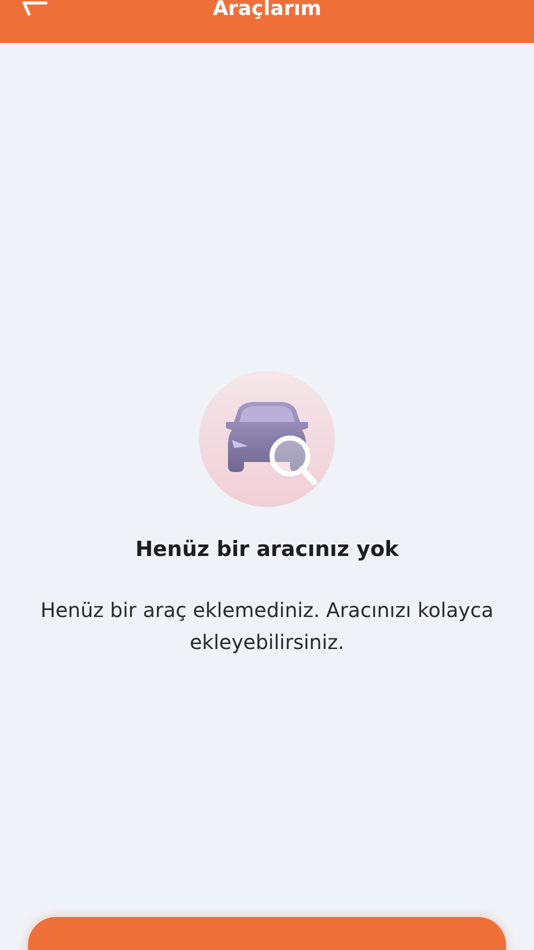  I want to click on empty-state-message: Henüz bir araç eklemediniz. Aracınızı kolayca ekleyebilirsiniz., so click(267, 626).